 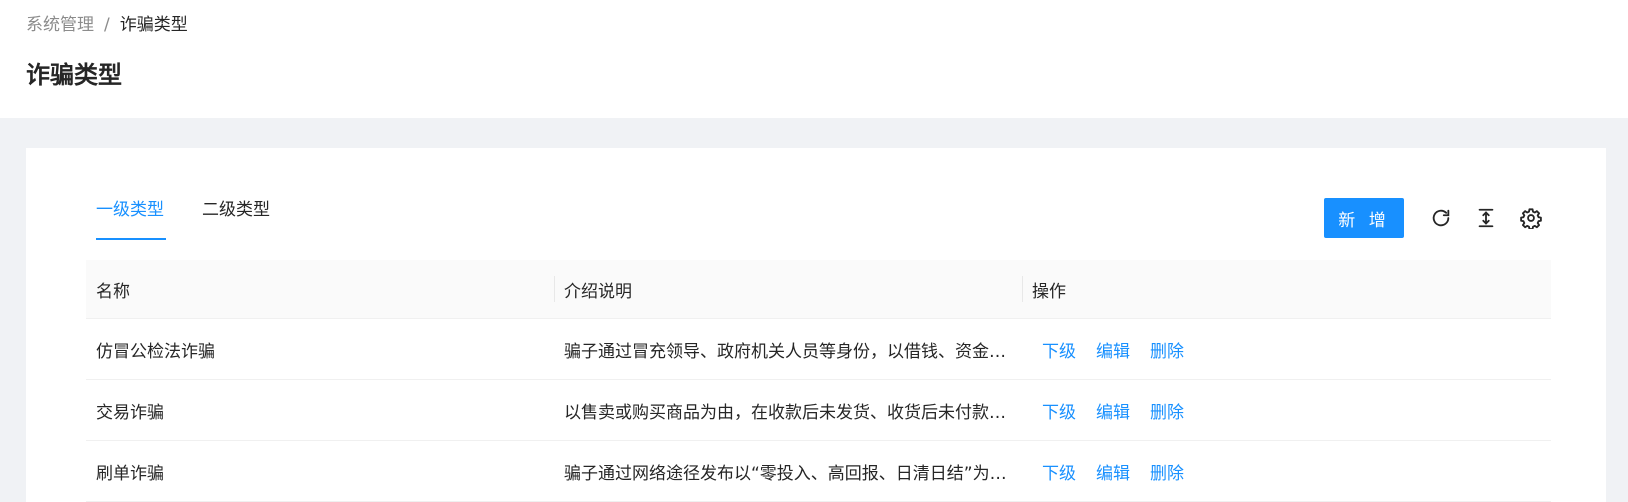 What do you see at coordinates (320, 349) in the screenshot?
I see `cell-name: 仿冒公检法诈骗` at bounding box center [320, 349].